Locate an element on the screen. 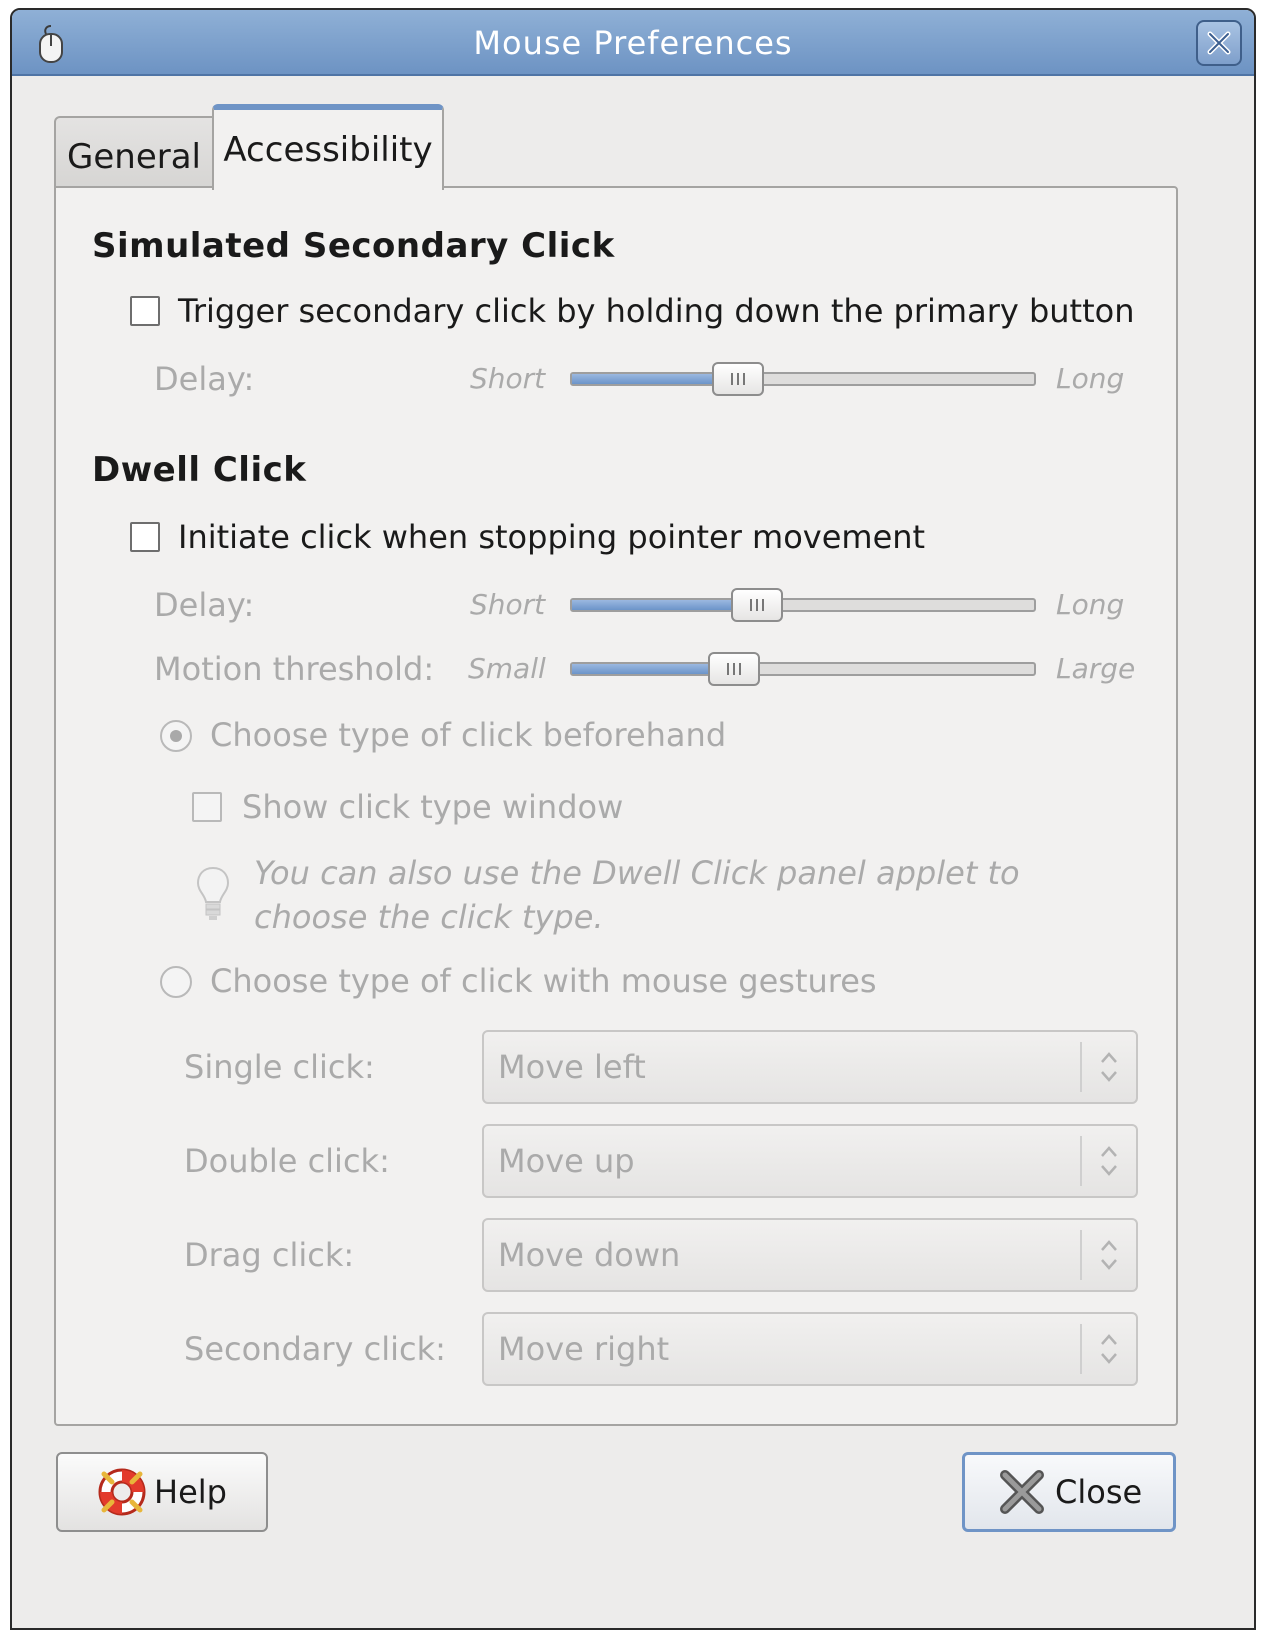 This screenshot has width=1271, height=1635. section-heading-secondary-click: Simulated Secondary Click is located at coordinates (353, 246).